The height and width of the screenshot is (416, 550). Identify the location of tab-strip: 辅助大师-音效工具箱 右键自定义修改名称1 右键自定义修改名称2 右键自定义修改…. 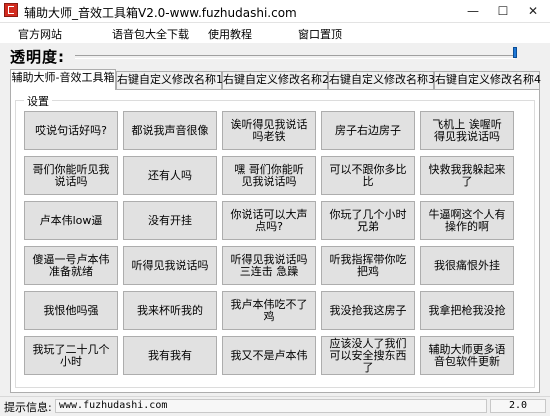
(275, 79).